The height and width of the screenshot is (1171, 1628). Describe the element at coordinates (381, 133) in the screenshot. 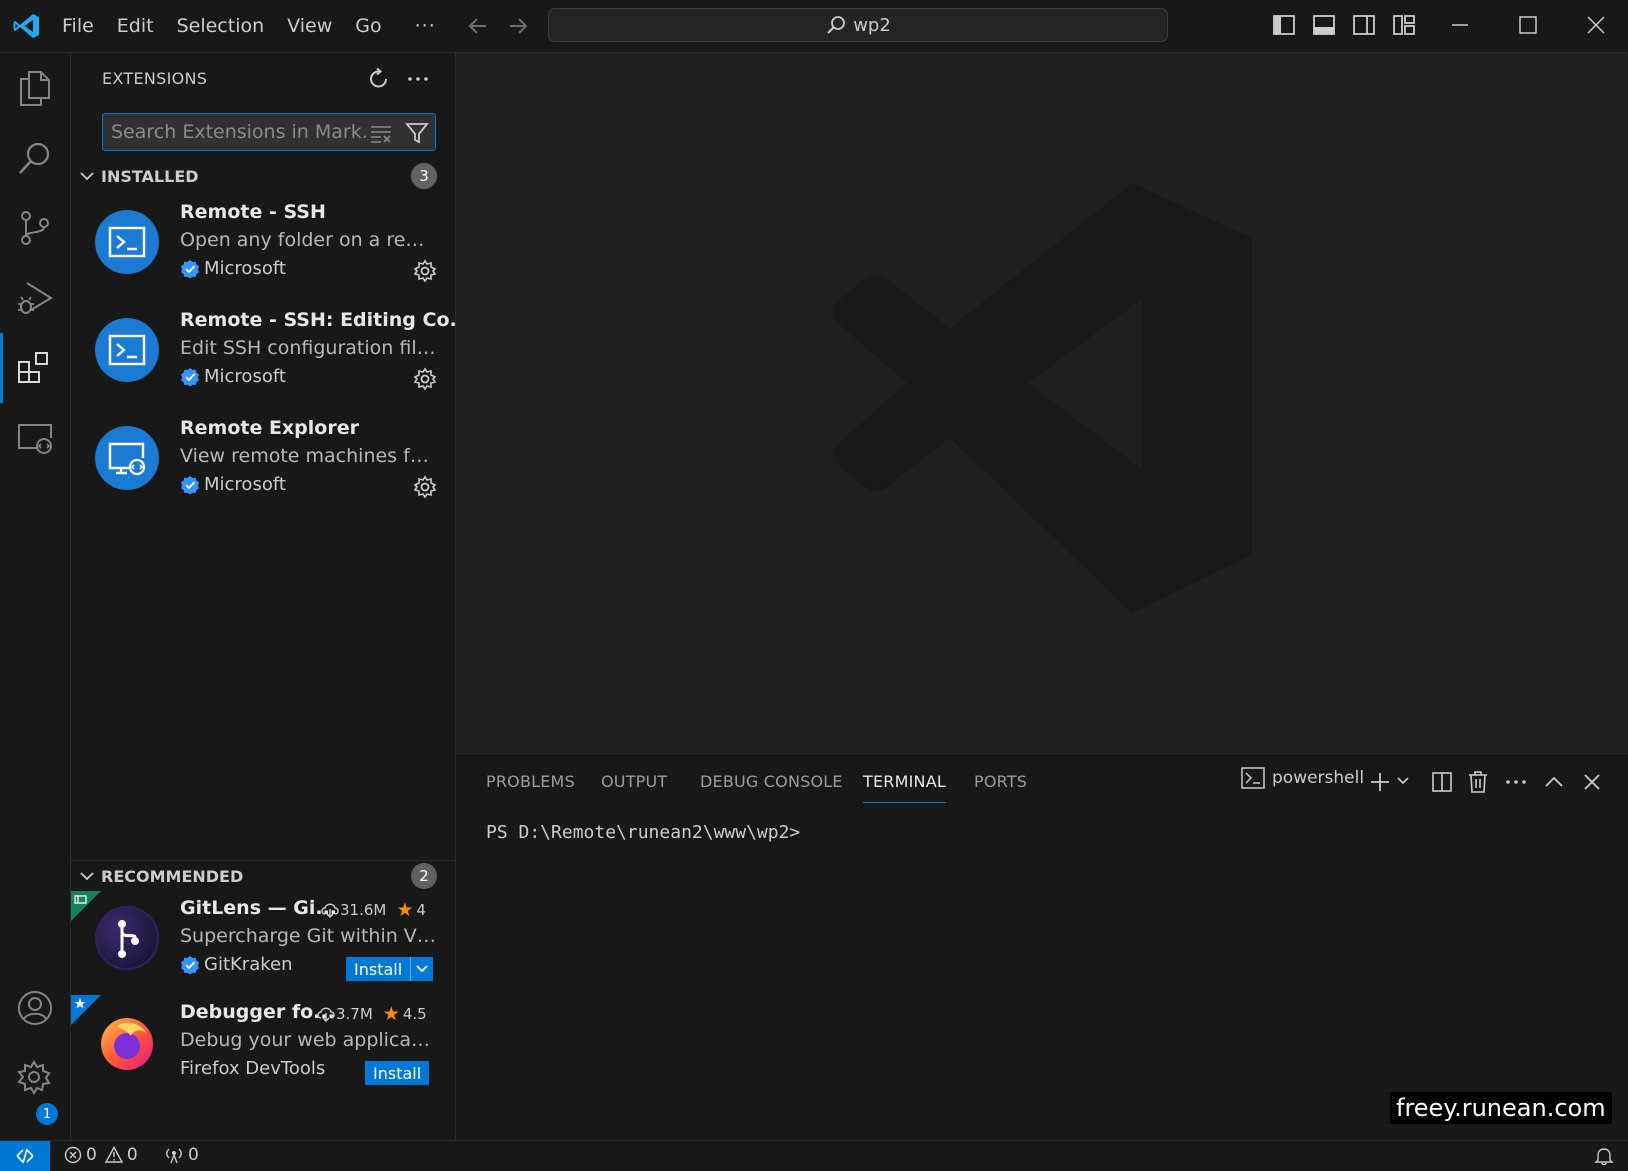

I see `clear-filter-icon` at that location.